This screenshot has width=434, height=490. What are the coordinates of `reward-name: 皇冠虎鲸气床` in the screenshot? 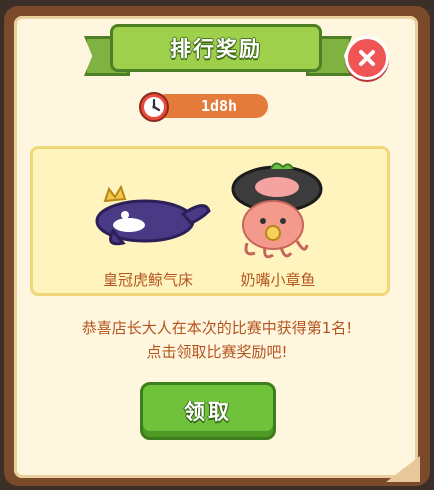 It's located at (147, 280).